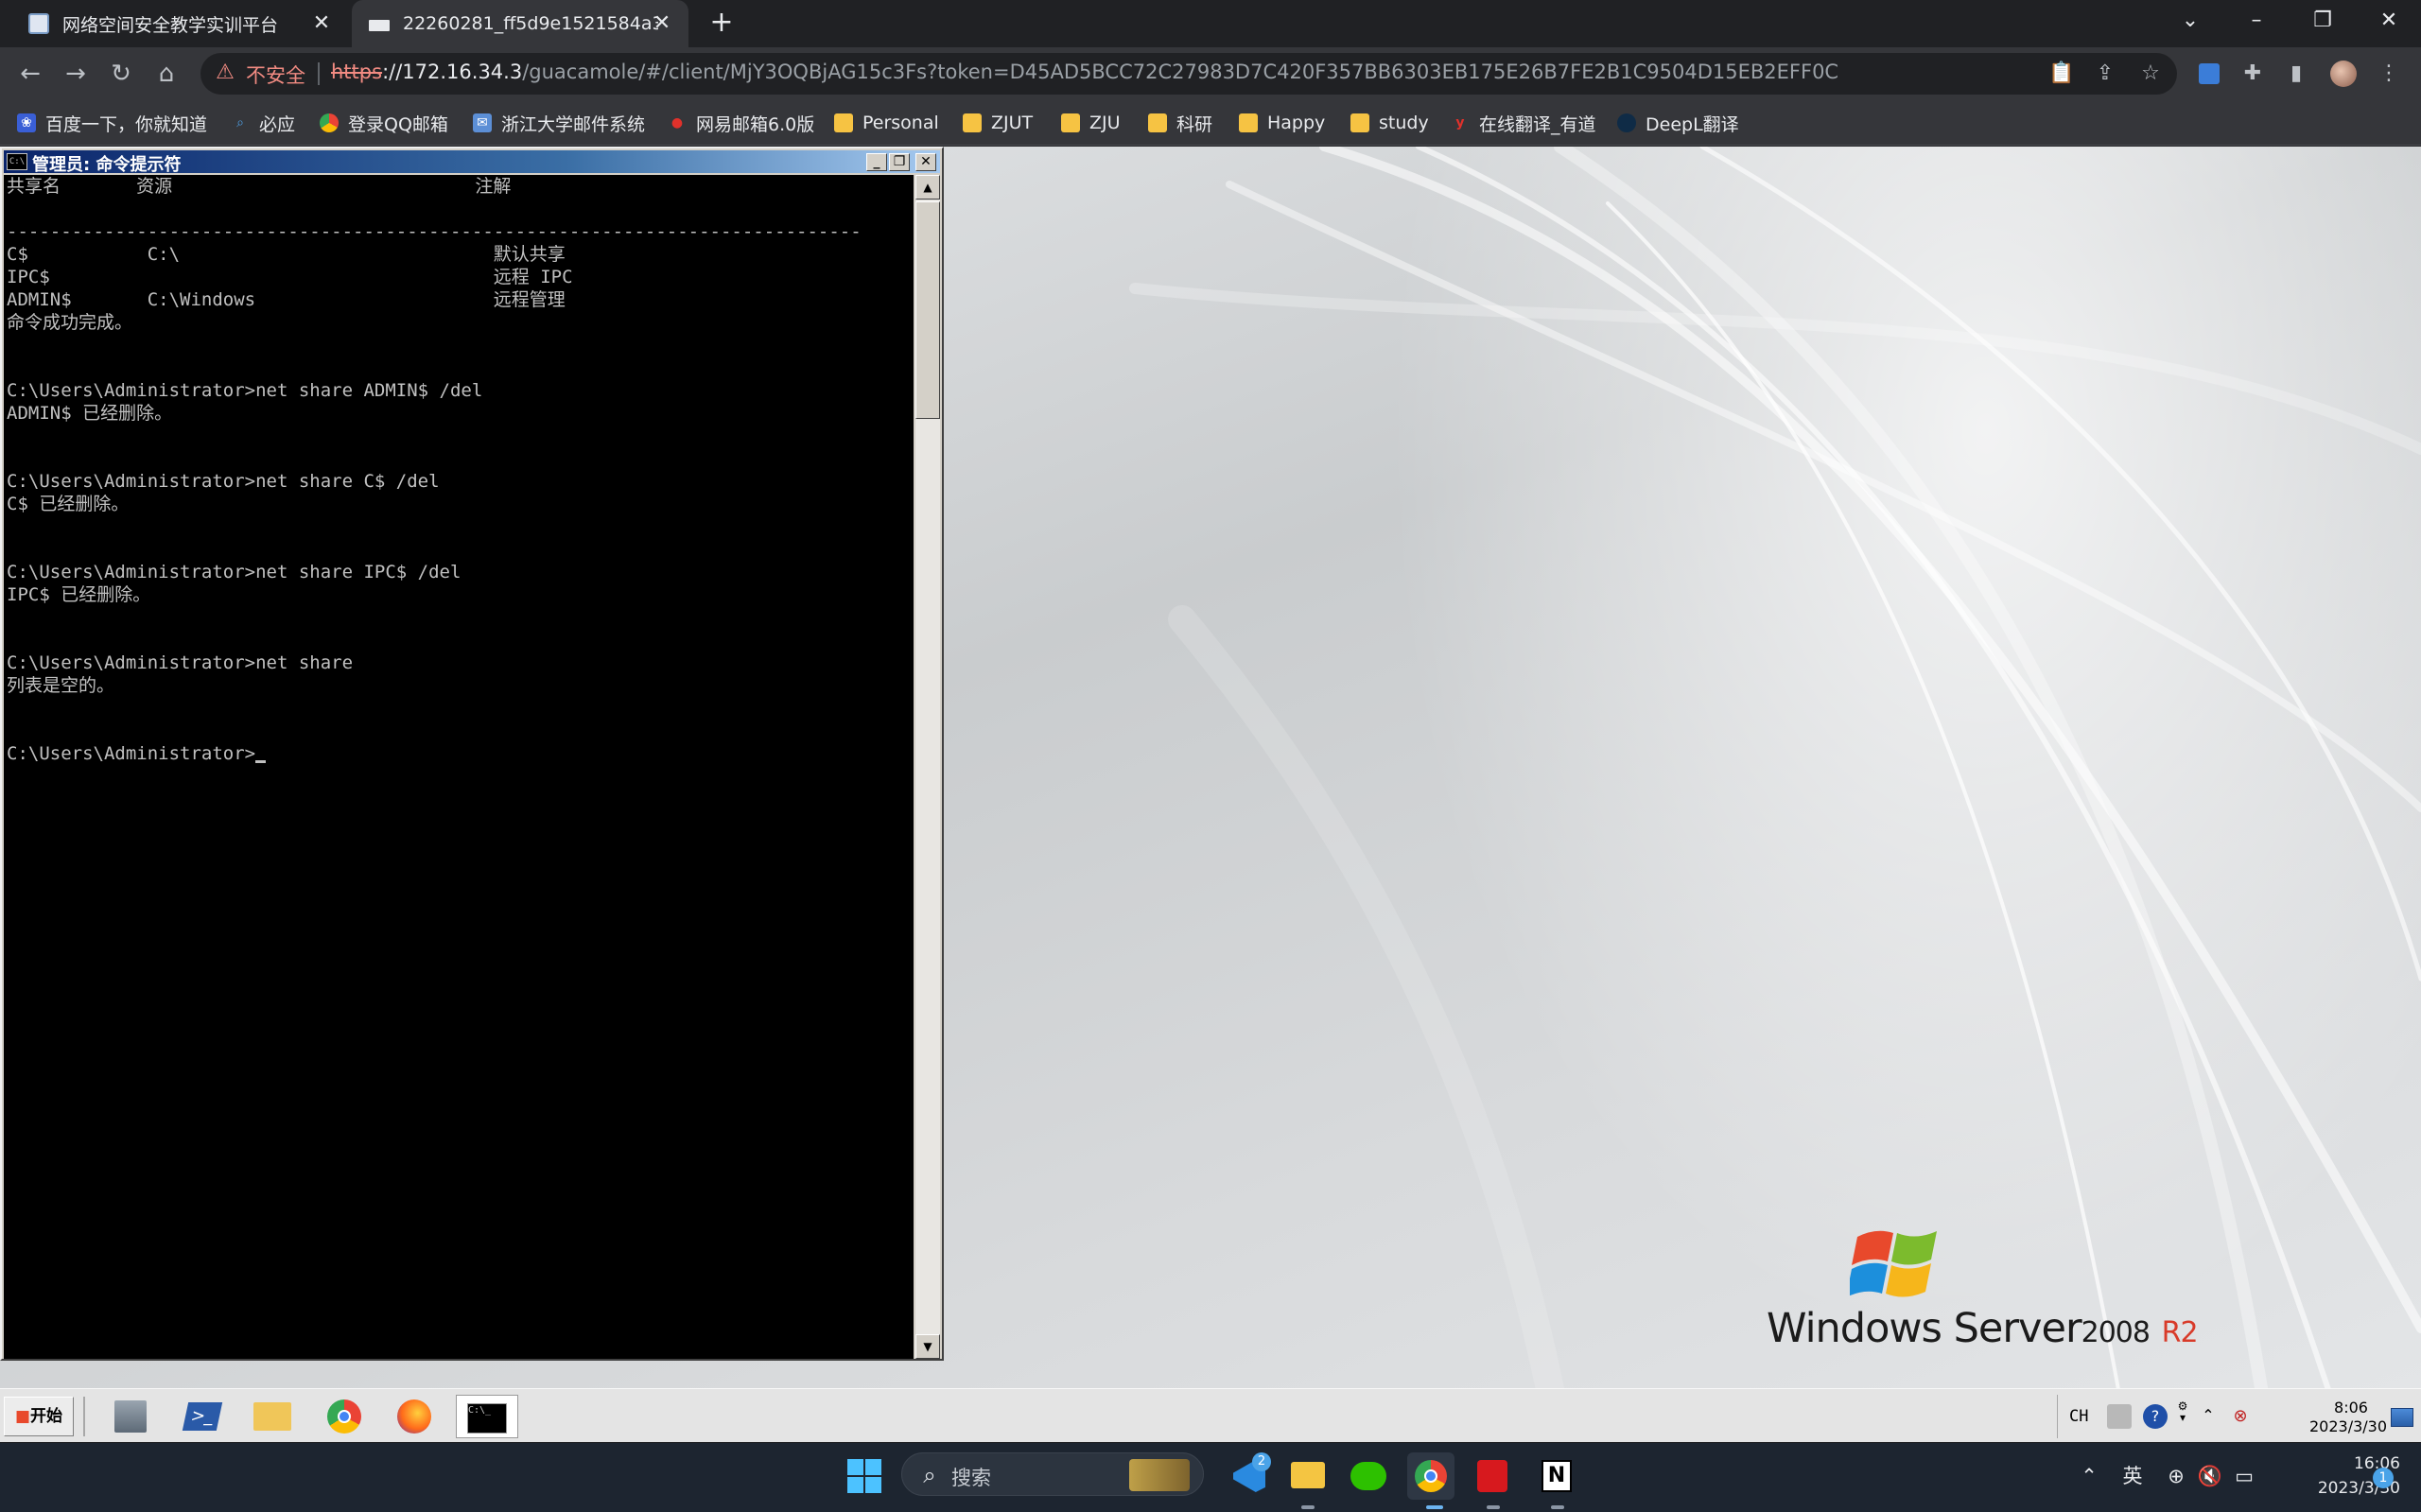 This screenshot has height=1512, width=2421. Describe the element at coordinates (520, 24) in the screenshot. I see `tab-guacamole-session: 22260281_ff5d9e1521584a39 ✕` at that location.